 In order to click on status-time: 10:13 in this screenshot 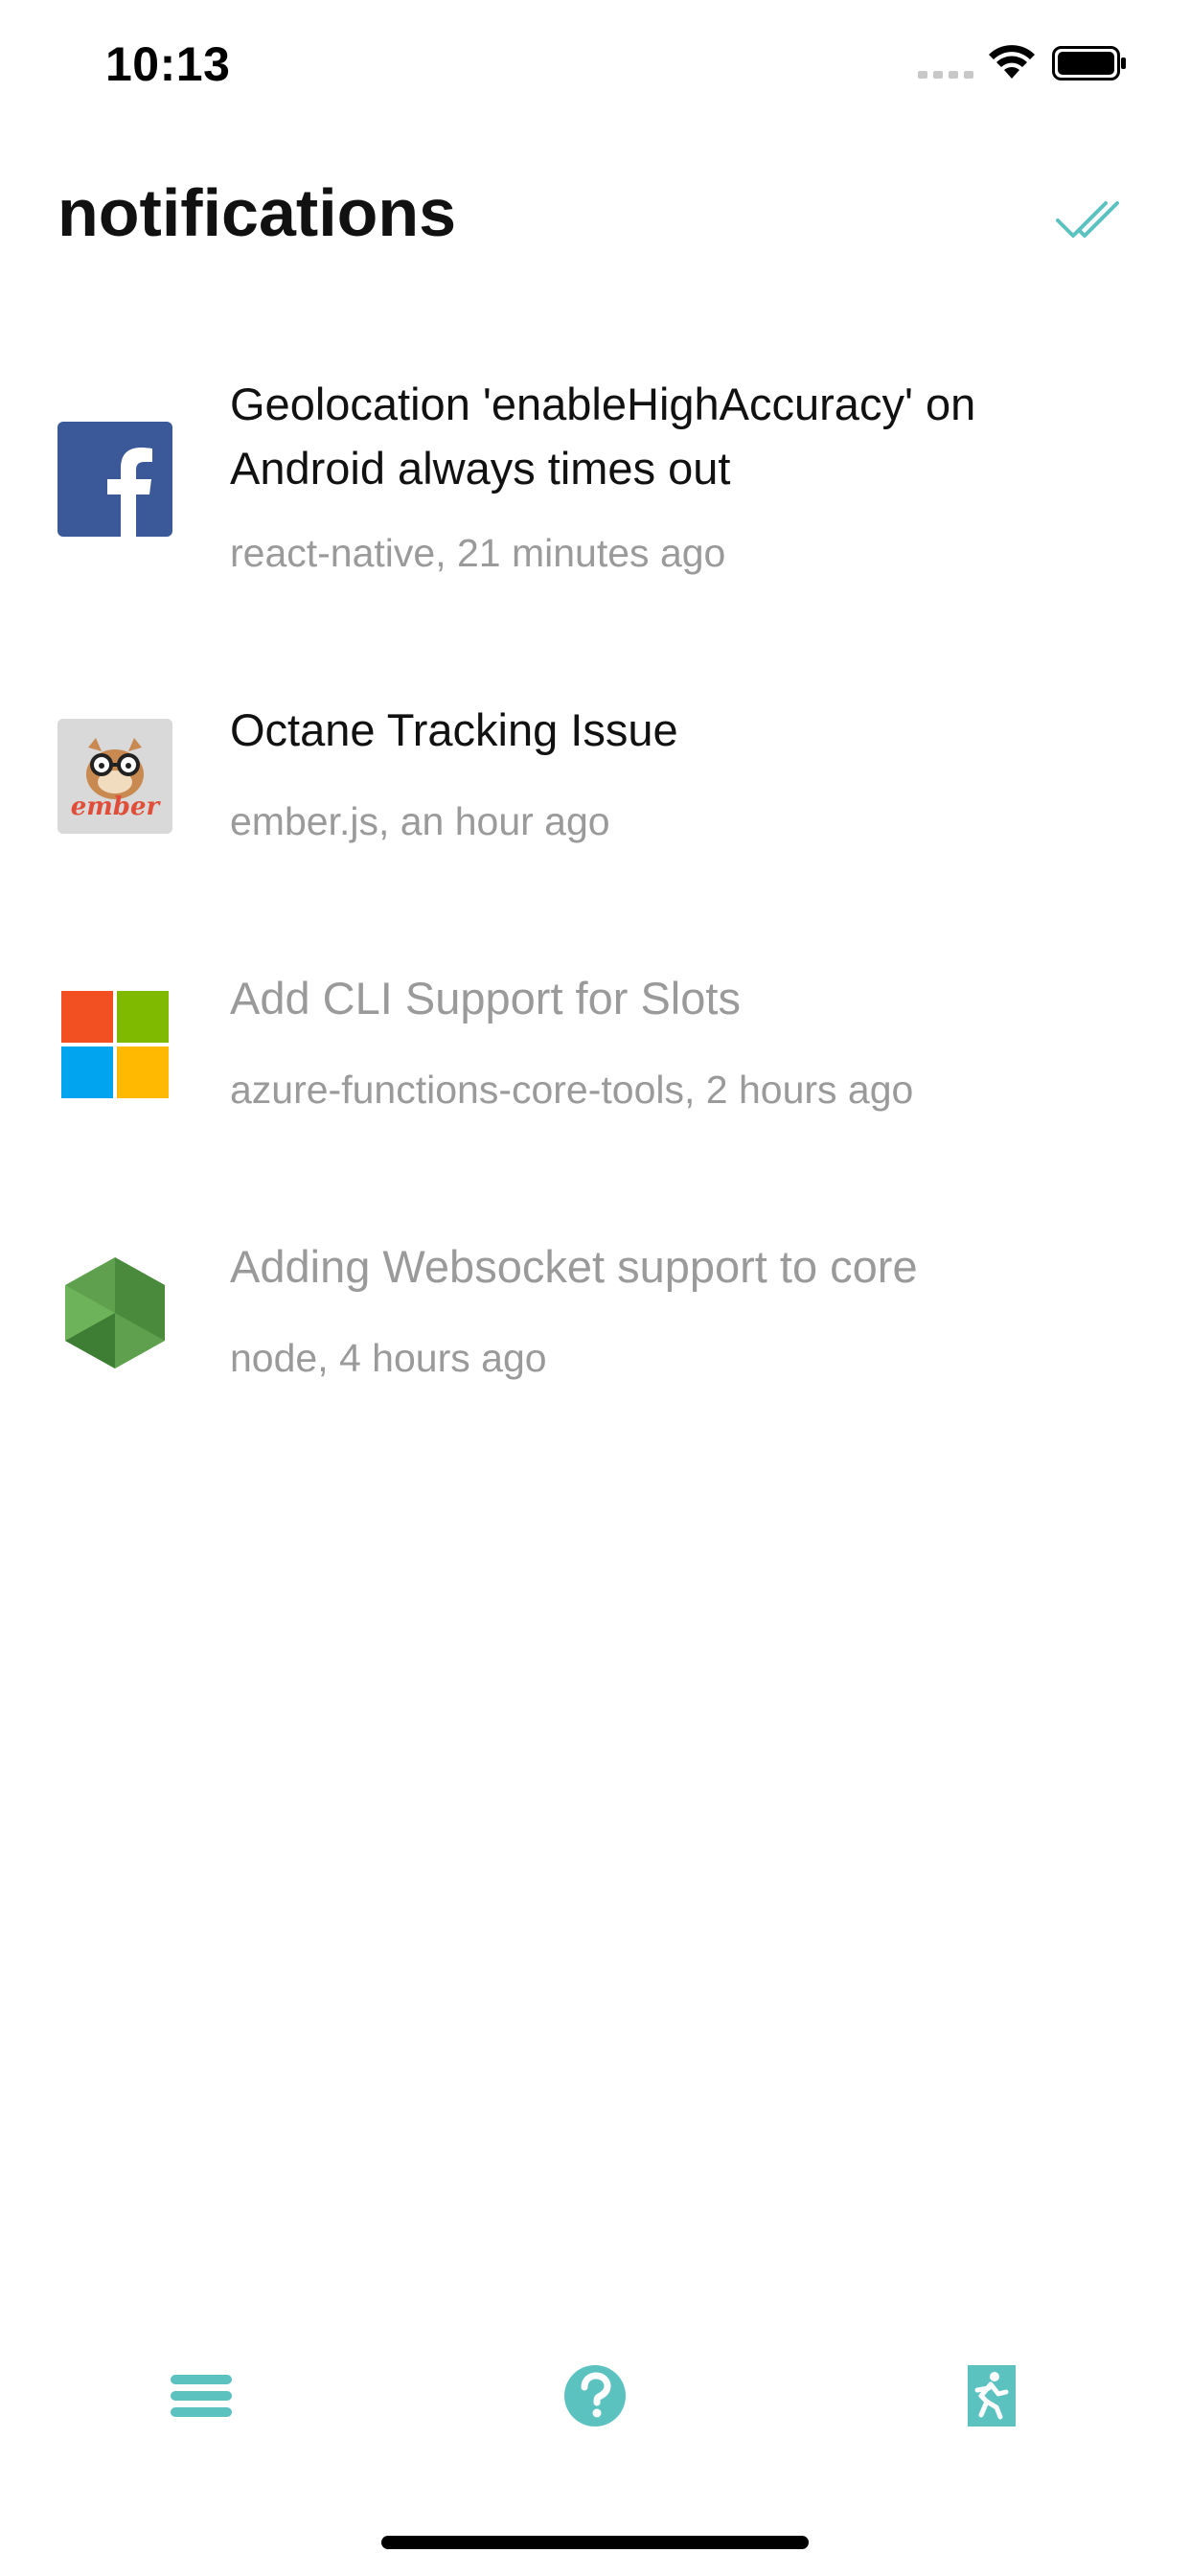, I will do `click(168, 64)`.